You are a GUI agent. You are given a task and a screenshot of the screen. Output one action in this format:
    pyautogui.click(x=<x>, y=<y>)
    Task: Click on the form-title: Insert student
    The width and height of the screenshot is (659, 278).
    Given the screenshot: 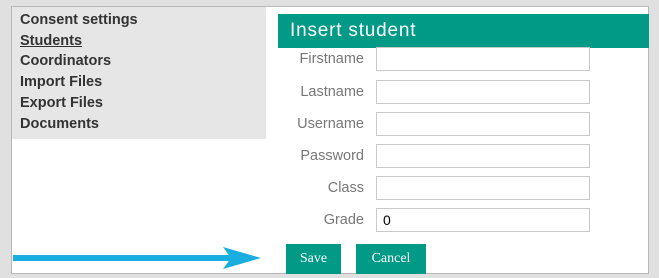 What is the action you would take?
    pyautogui.click(x=463, y=31)
    